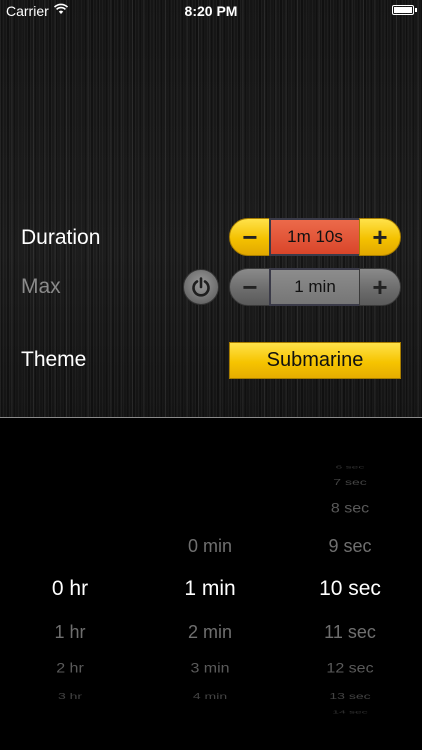  I want to click on status-time: 8:20 PM, so click(211, 11).